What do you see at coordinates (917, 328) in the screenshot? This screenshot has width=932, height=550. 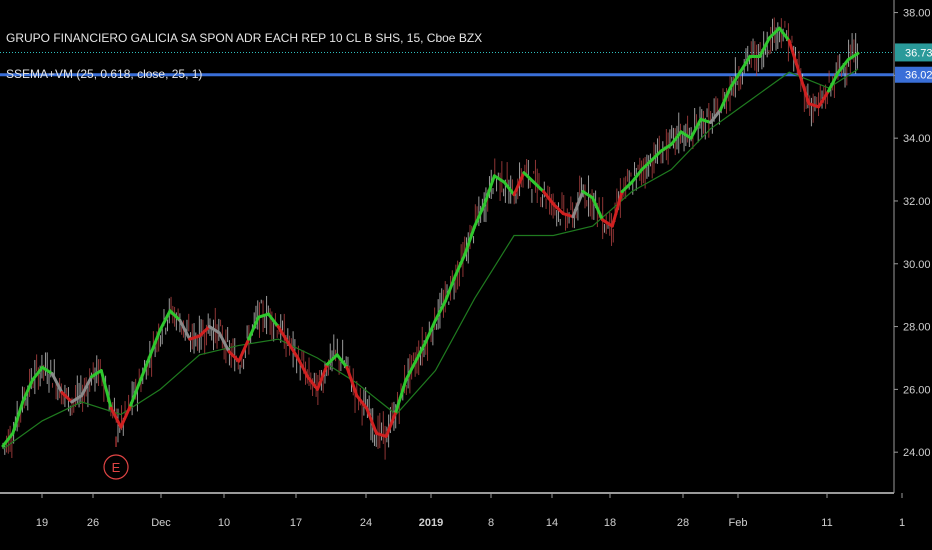 I see `y-tick-label: 28.00` at bounding box center [917, 328].